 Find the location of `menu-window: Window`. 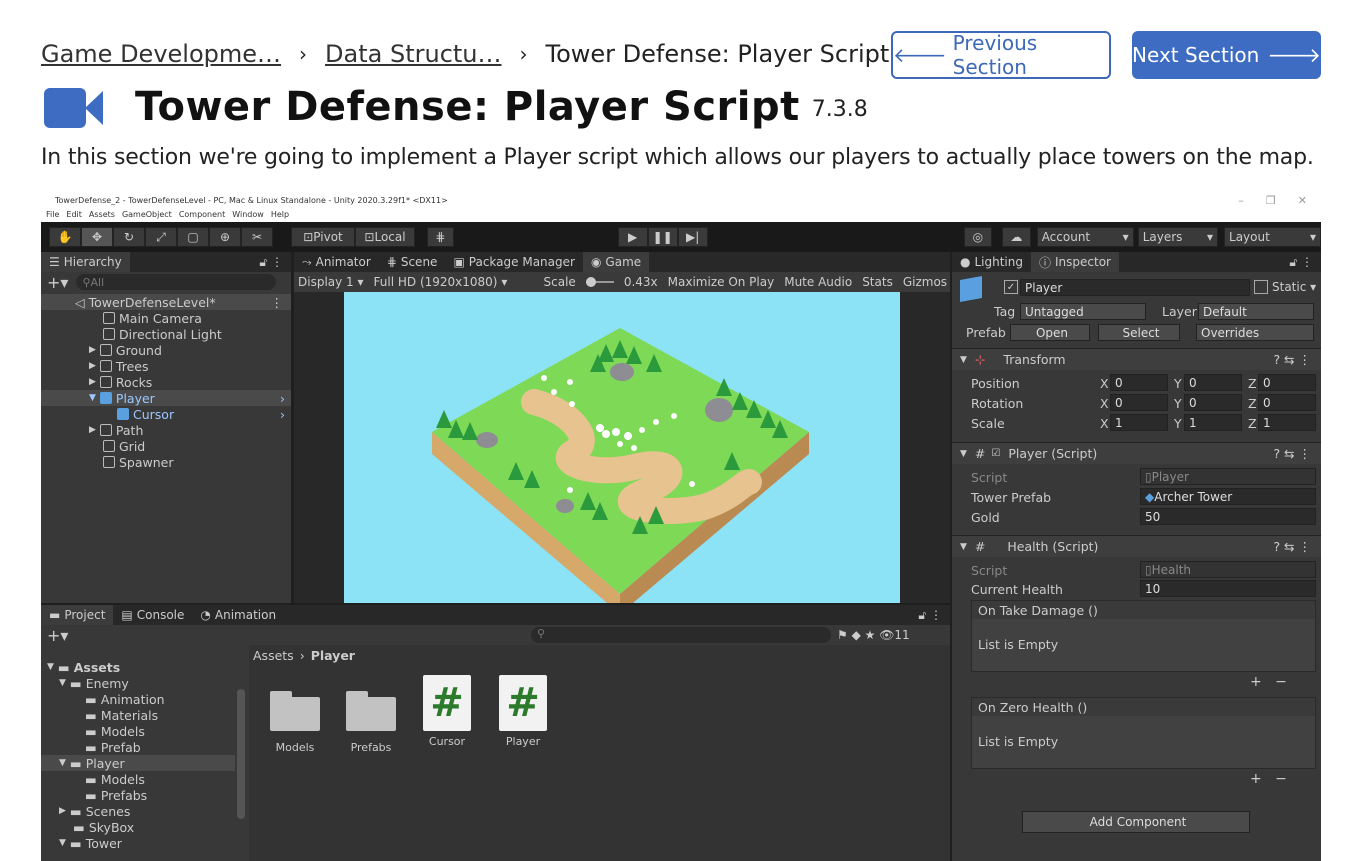

menu-window: Window is located at coordinates (248, 214).